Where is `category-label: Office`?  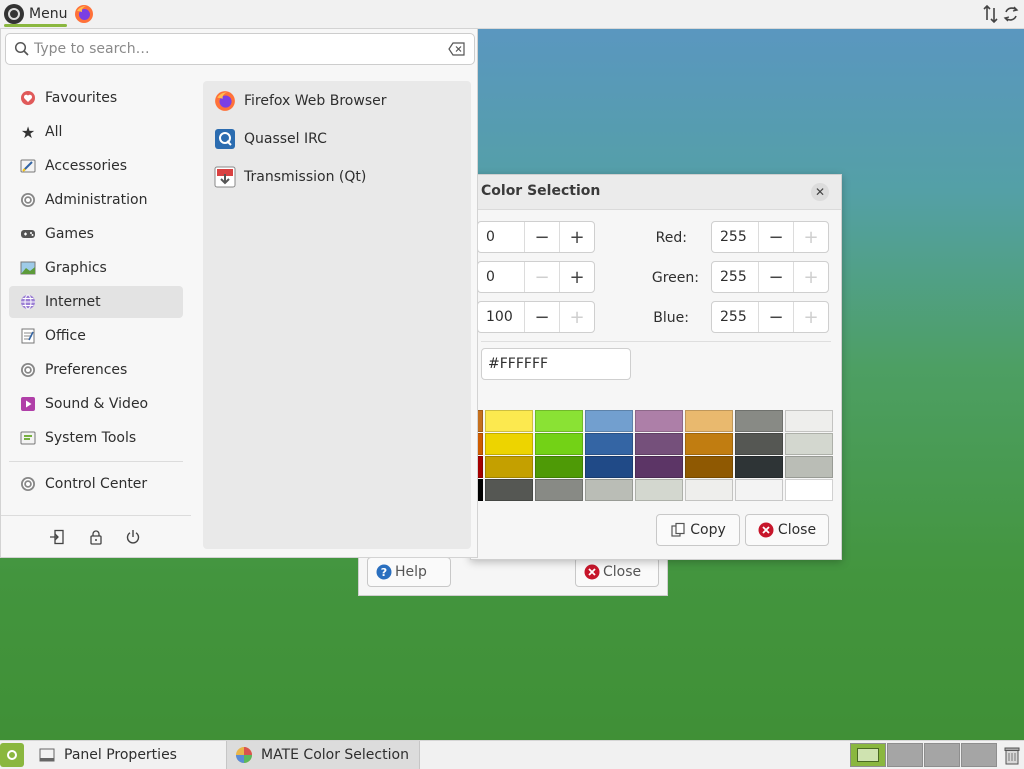
category-label: Office is located at coordinates (65, 336).